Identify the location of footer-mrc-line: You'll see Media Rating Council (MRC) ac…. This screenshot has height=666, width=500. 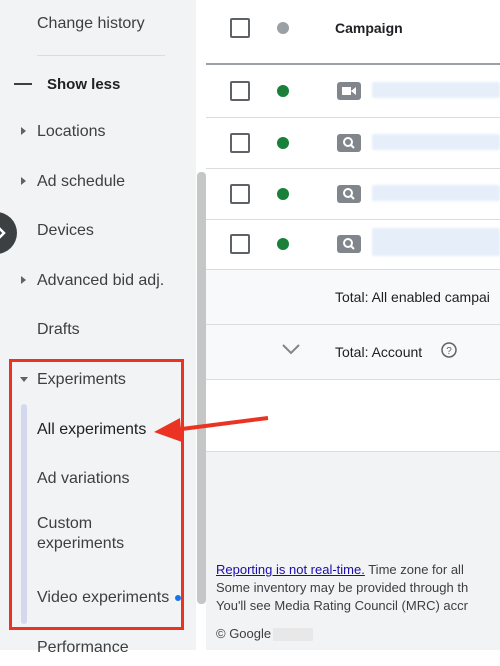
(342, 605).